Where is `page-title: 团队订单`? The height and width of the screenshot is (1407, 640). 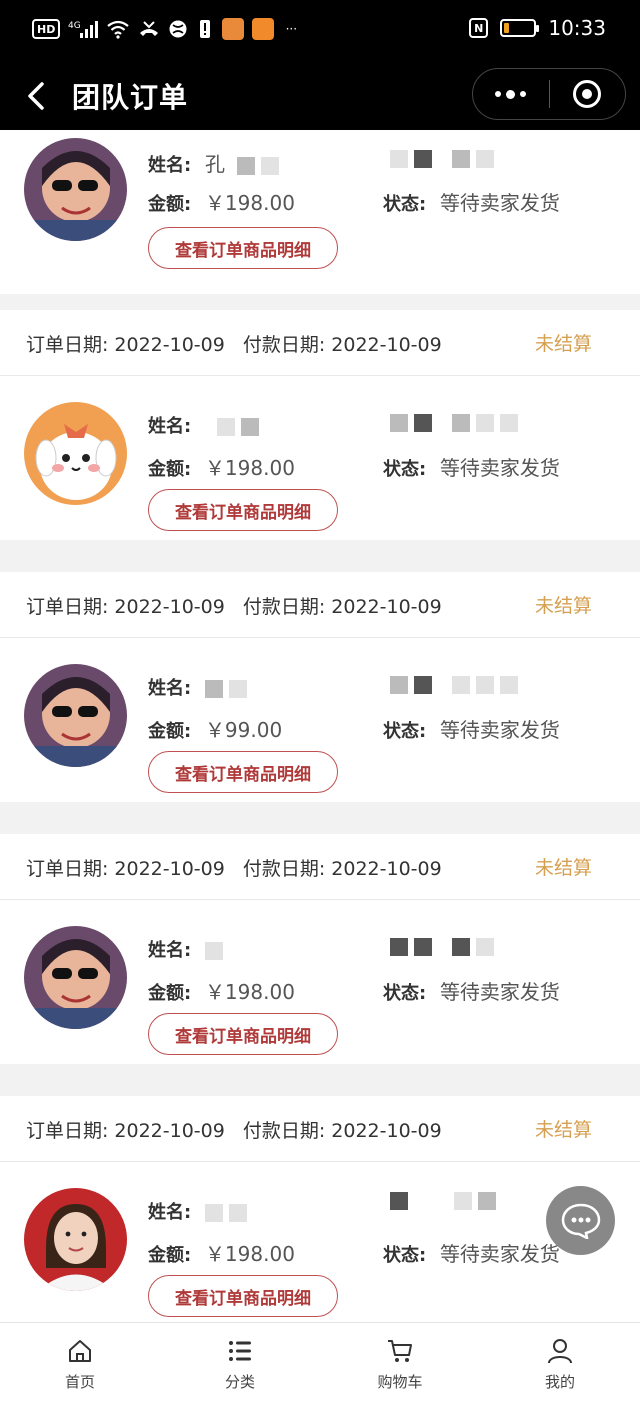 page-title: 团队订单 is located at coordinates (130, 97).